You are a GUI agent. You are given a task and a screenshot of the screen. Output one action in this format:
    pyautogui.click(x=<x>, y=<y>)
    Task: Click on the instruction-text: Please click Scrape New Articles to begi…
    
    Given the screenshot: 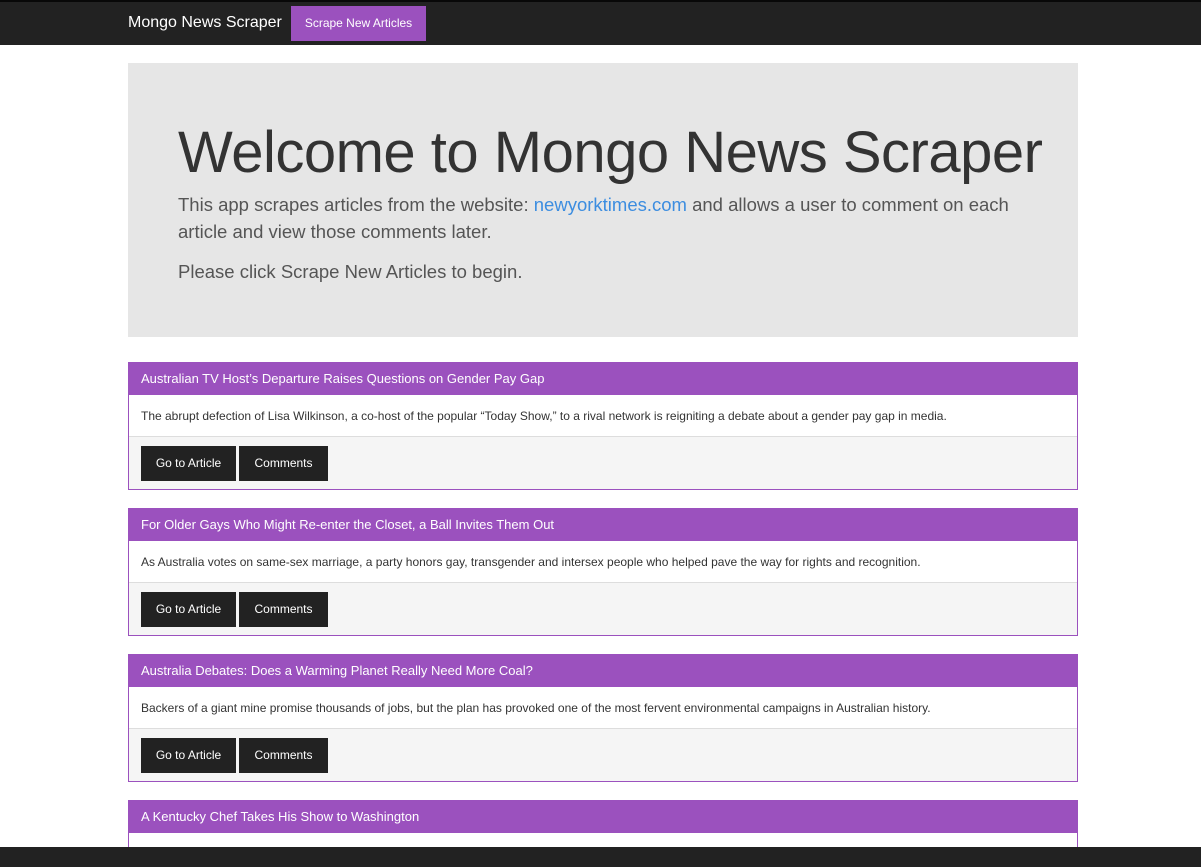 What is the action you would take?
    pyautogui.click(x=350, y=271)
    